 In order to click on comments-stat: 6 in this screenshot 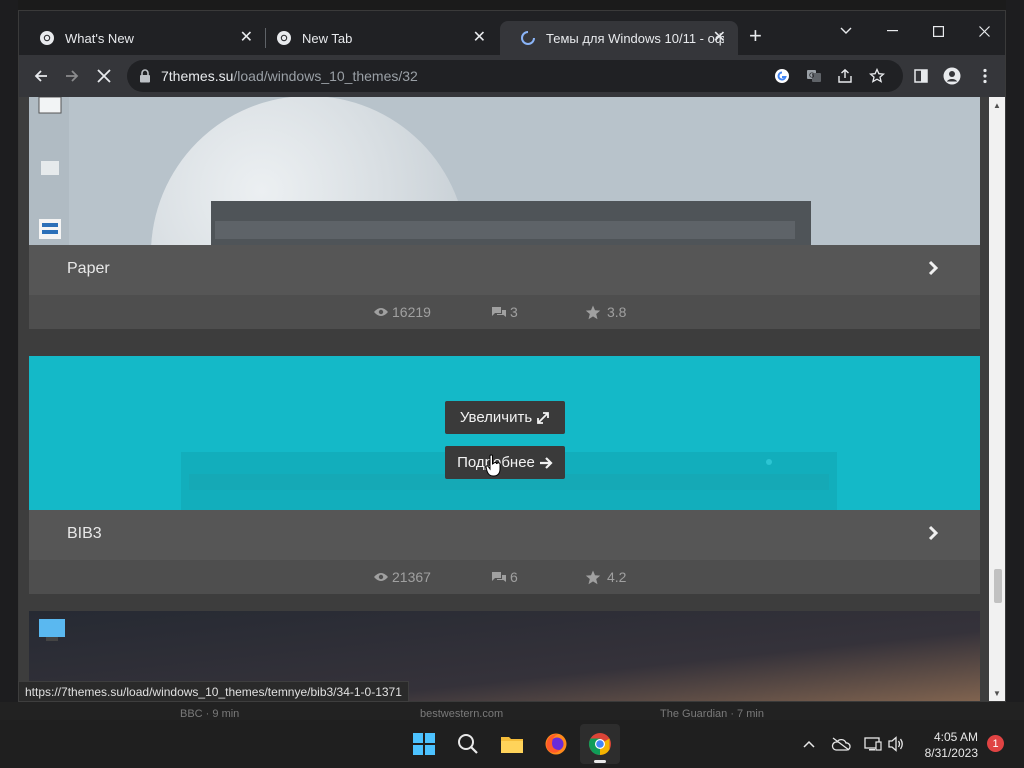, I will do `click(504, 577)`.